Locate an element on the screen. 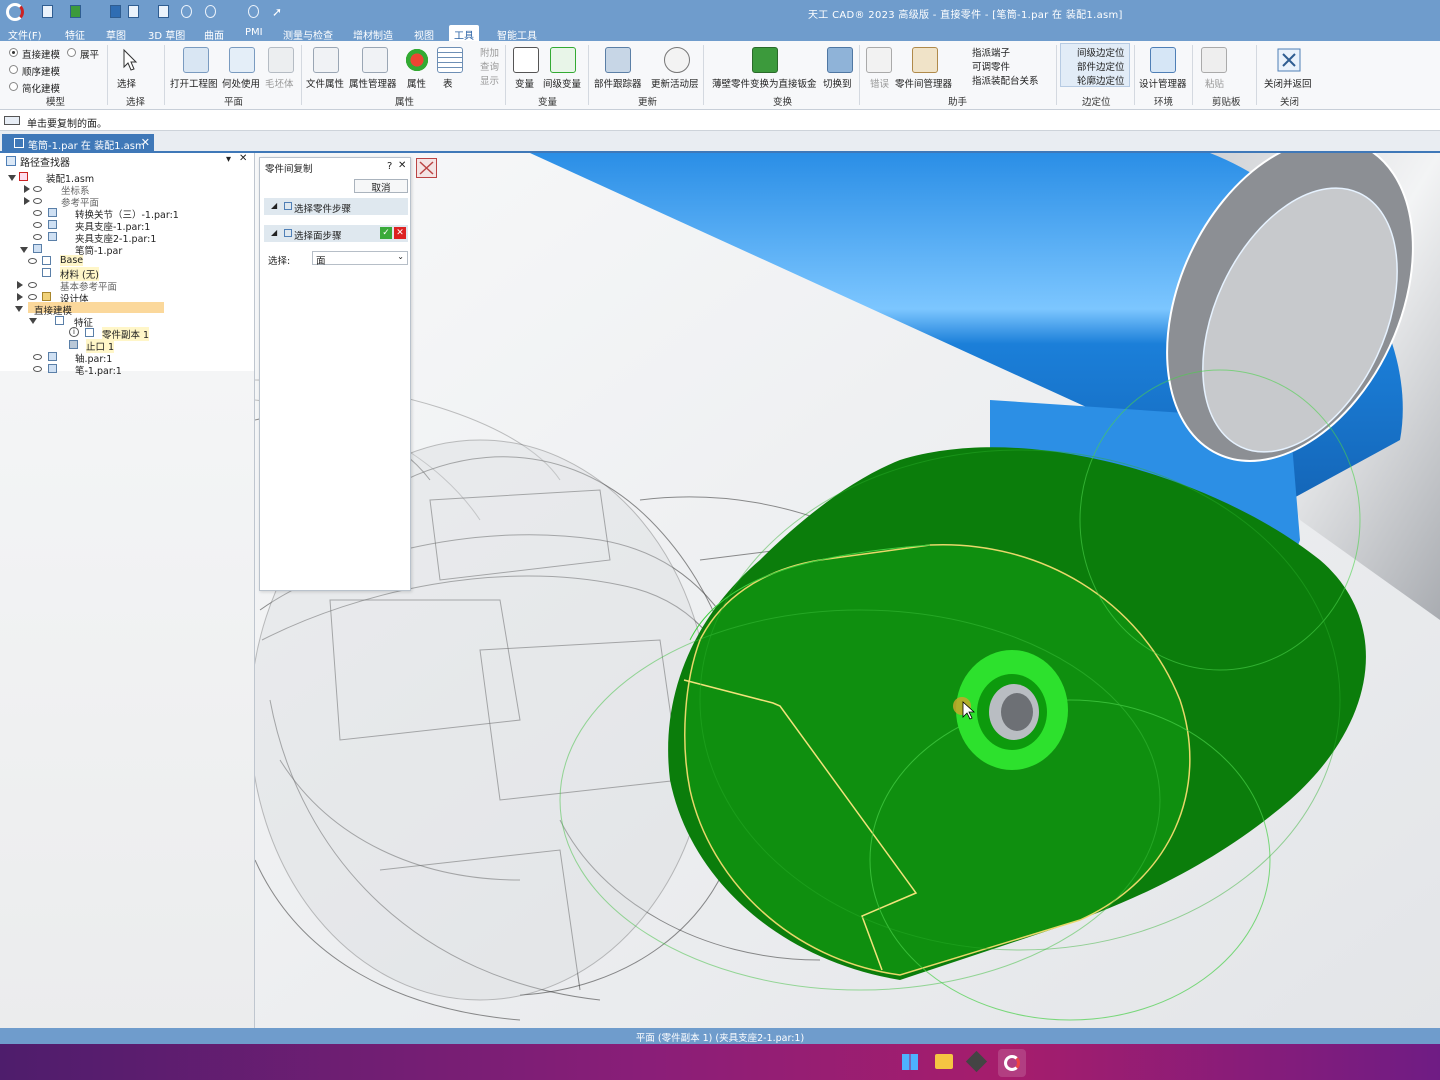  update-layers-button: 更新活动层 is located at coordinates (675, 83).